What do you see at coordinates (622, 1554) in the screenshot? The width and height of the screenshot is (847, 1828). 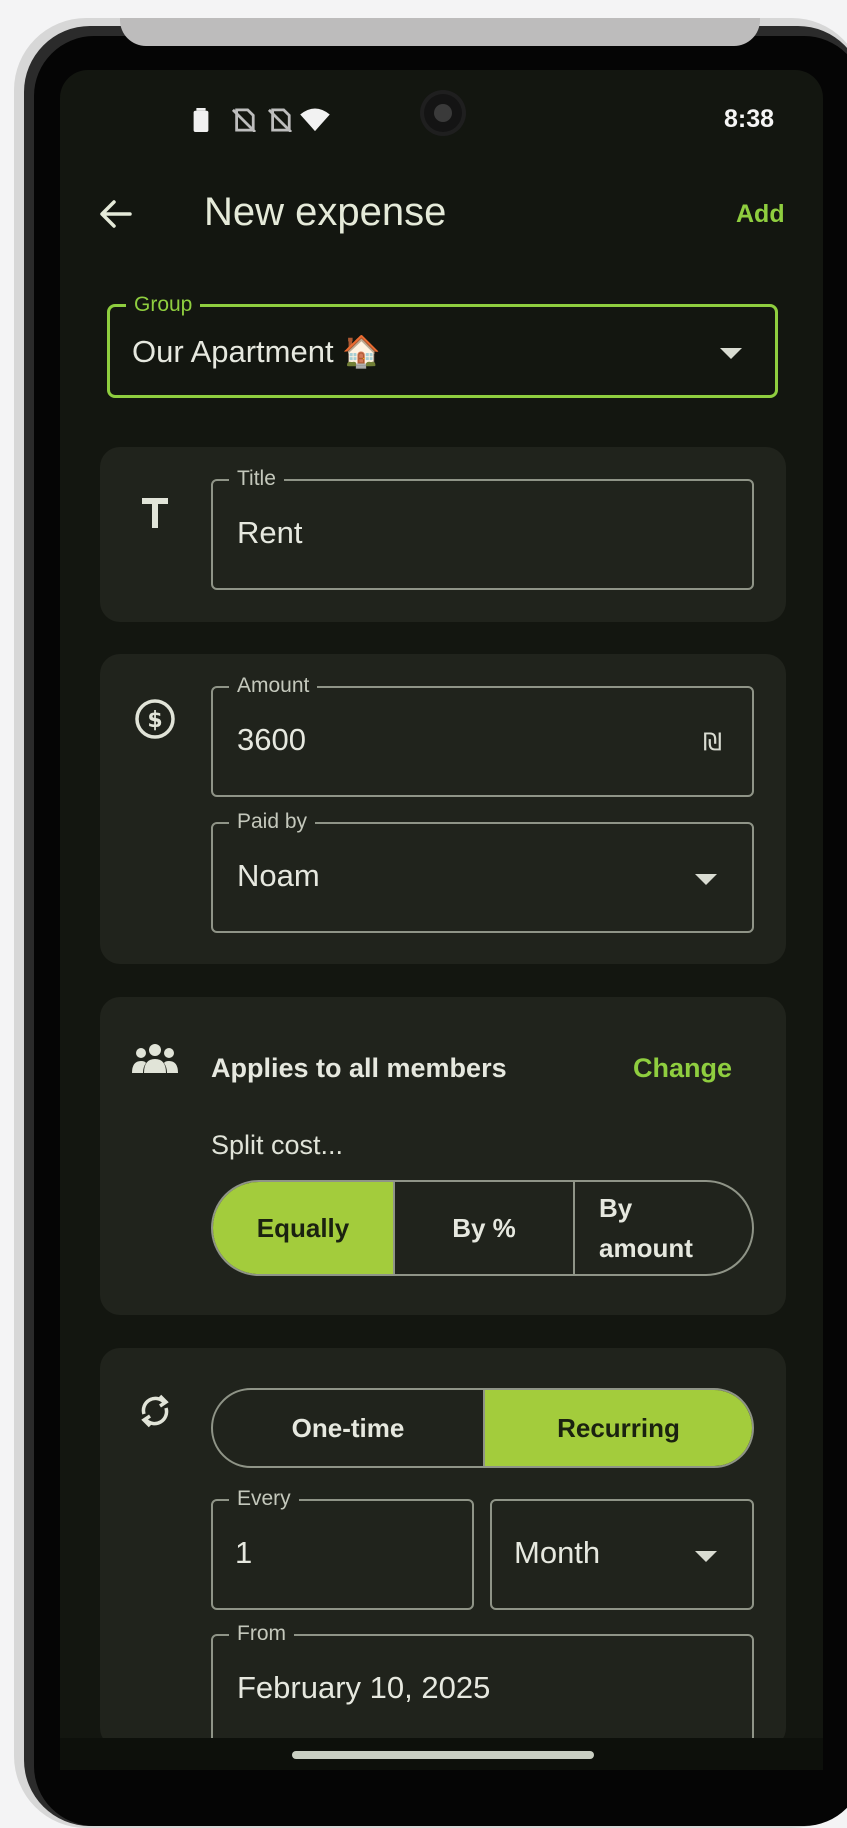 I see `unit-select: Month` at bounding box center [622, 1554].